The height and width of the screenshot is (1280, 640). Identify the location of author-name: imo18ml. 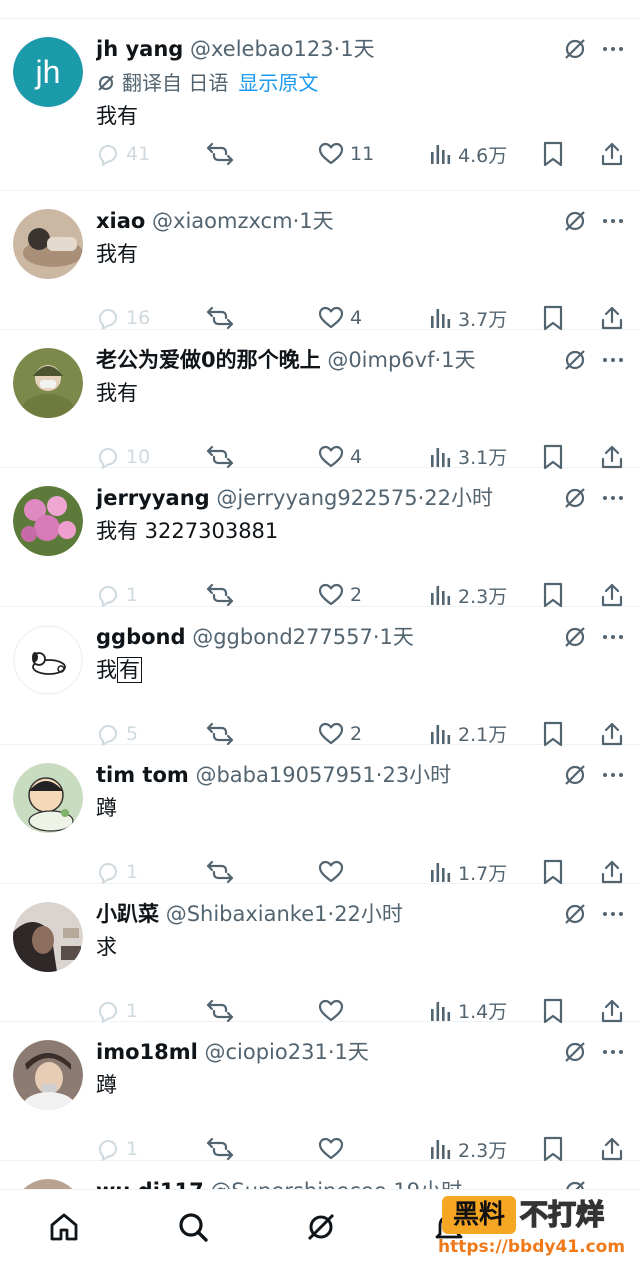
(147, 1052).